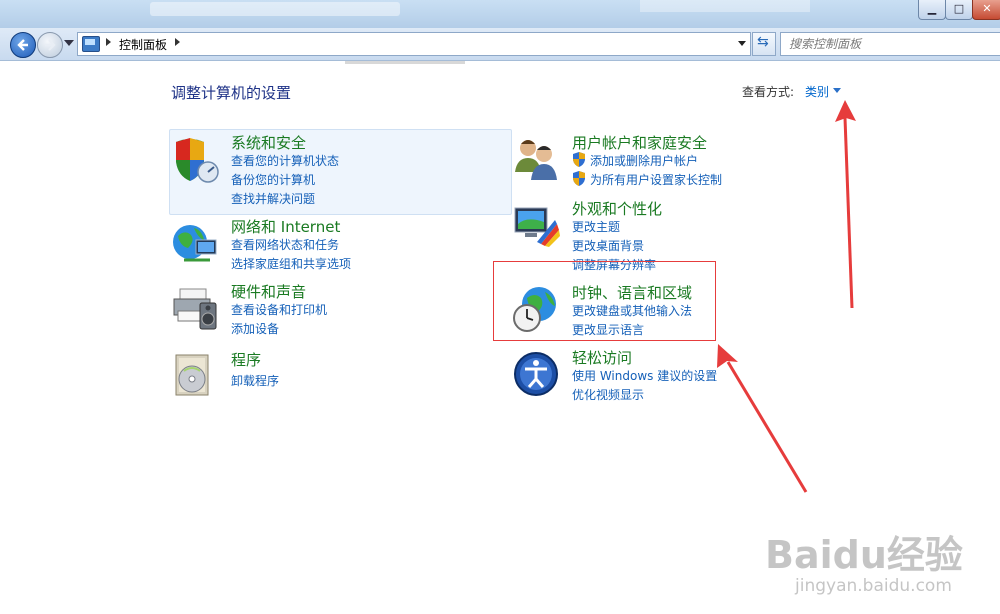 The height and width of the screenshot is (614, 1000). I want to click on watermark-url: jingyan.baidu.com, so click(873, 586).